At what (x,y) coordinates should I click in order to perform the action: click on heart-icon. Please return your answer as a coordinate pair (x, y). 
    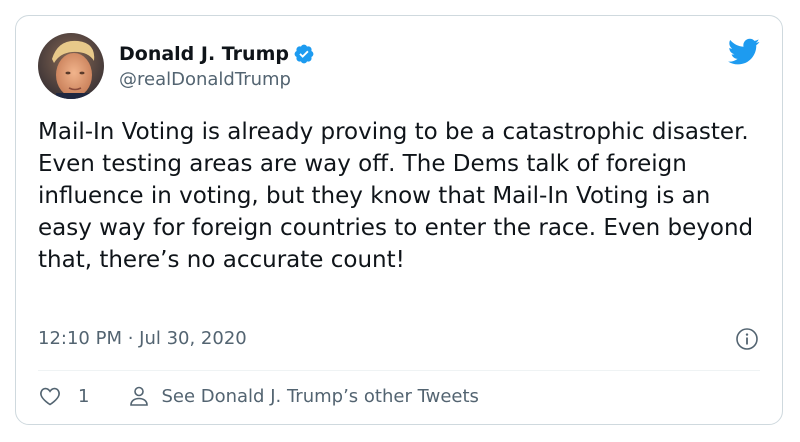
    Looking at the image, I should click on (50, 396).